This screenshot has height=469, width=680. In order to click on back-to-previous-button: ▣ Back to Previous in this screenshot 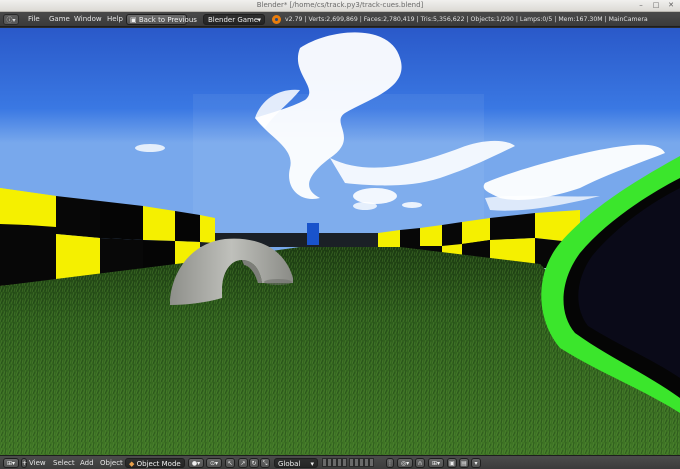, I will do `click(161, 19)`.